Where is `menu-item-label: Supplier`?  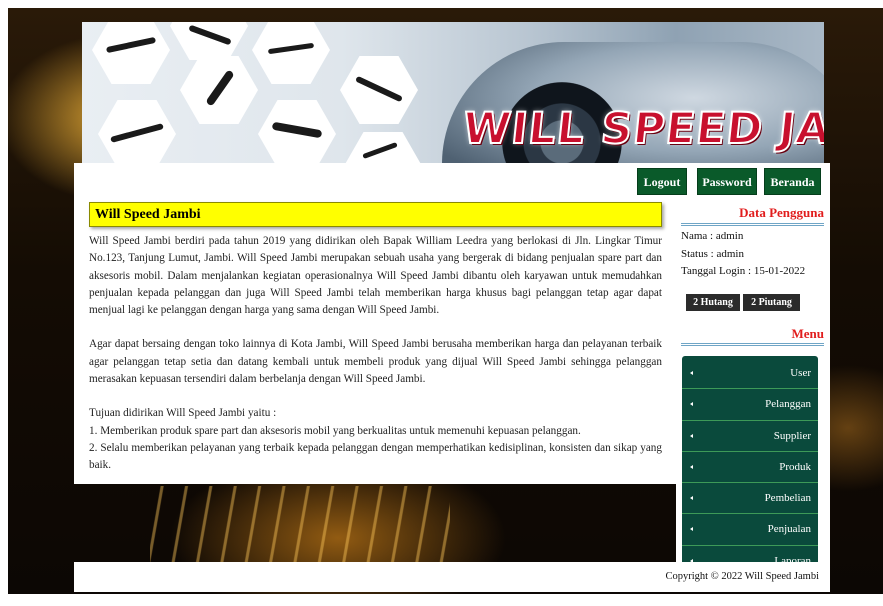
menu-item-label: Supplier is located at coordinates (792, 435).